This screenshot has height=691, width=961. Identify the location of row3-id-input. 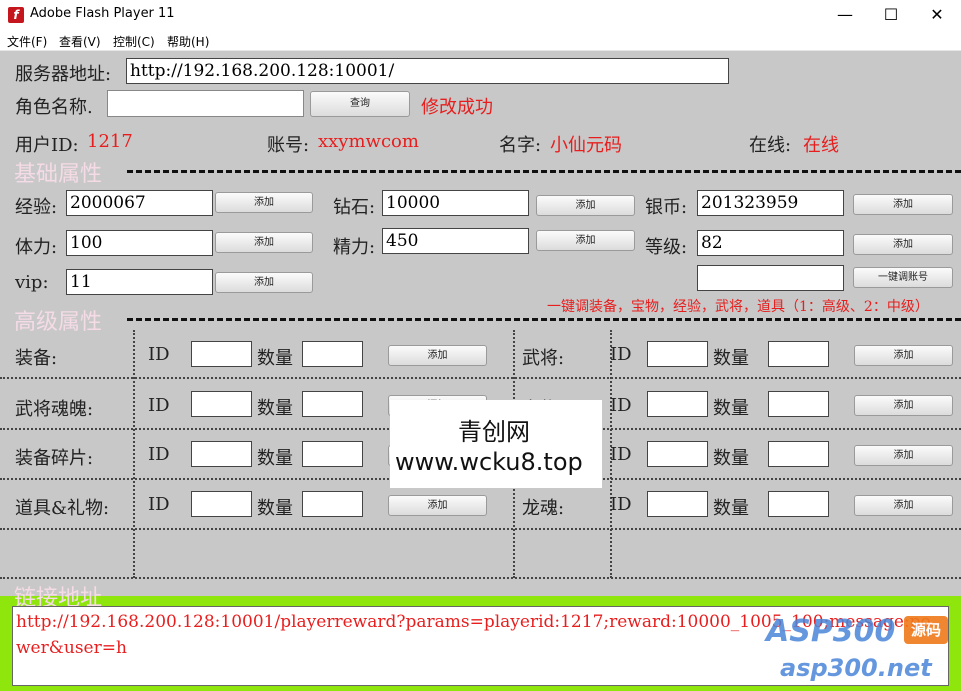
(677, 454).